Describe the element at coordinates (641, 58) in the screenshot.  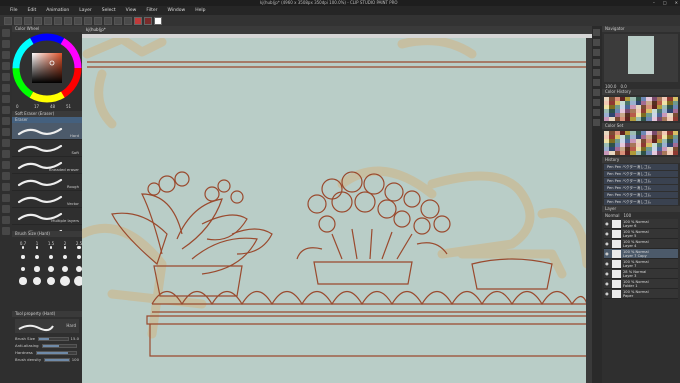
I see `navigator-view` at that location.